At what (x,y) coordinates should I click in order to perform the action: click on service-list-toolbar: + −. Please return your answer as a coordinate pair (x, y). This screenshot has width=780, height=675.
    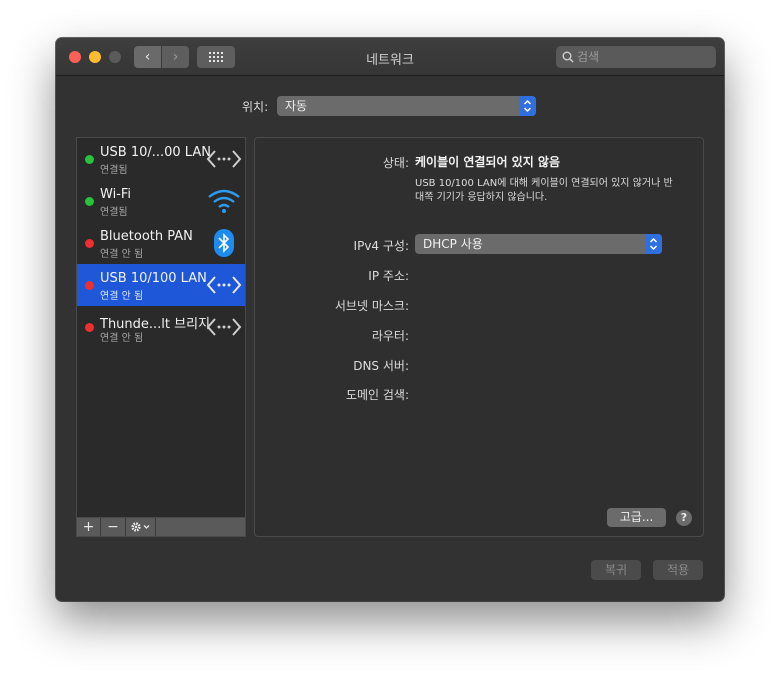
    Looking at the image, I should click on (161, 527).